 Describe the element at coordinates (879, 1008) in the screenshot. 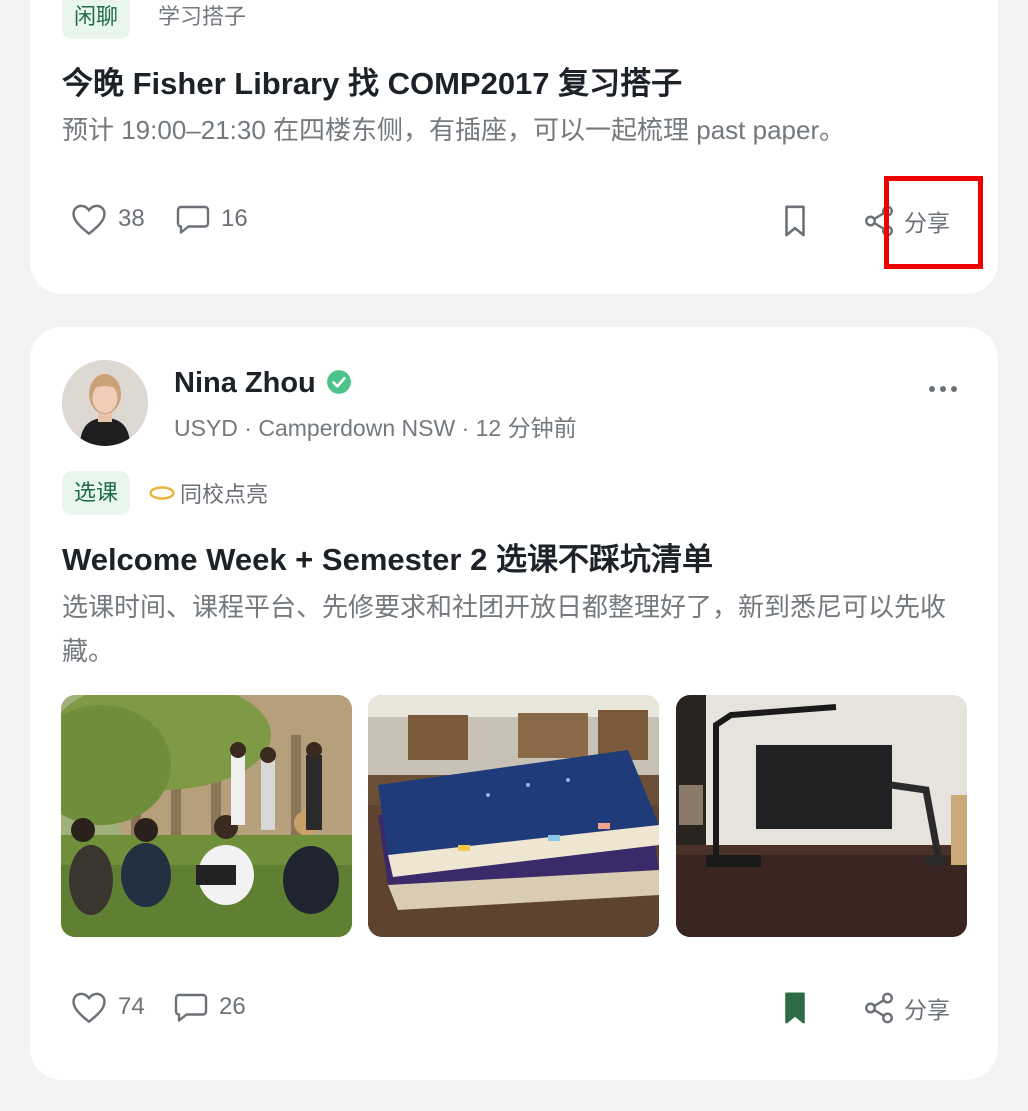

I see `share-icon` at that location.